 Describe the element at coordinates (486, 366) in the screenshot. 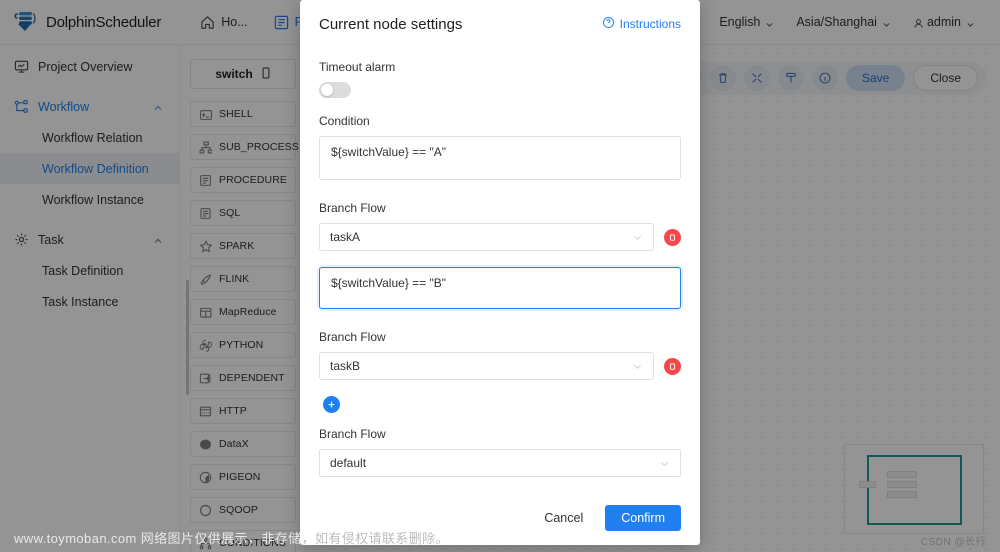

I see `branch-flow-select-1: taskB` at that location.